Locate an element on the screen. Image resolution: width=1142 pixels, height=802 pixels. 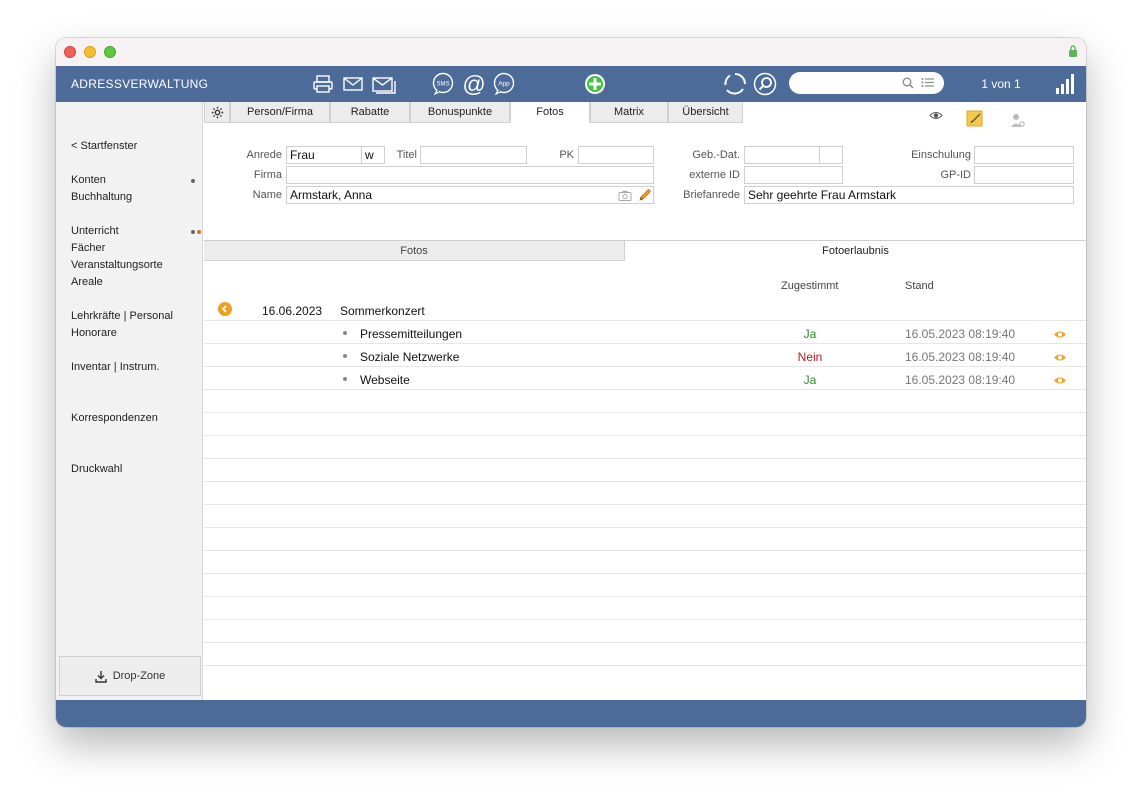
close-window-button is located at coordinates (70, 52).